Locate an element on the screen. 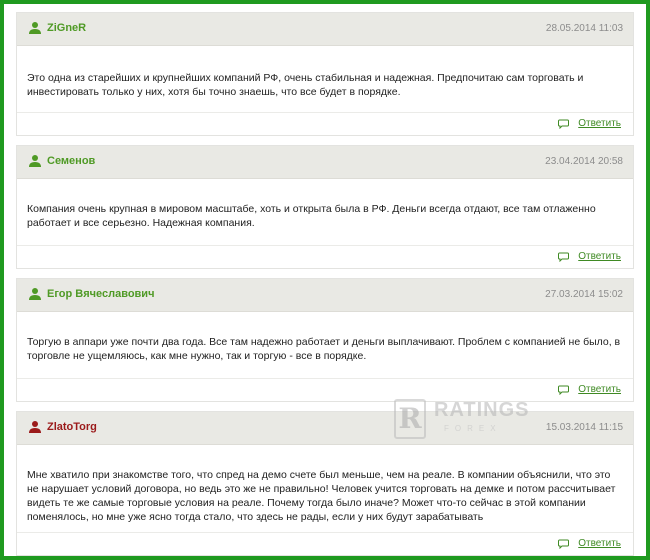  ratings-forex-watermark: R RATINGS FOREX is located at coordinates (460, 417).